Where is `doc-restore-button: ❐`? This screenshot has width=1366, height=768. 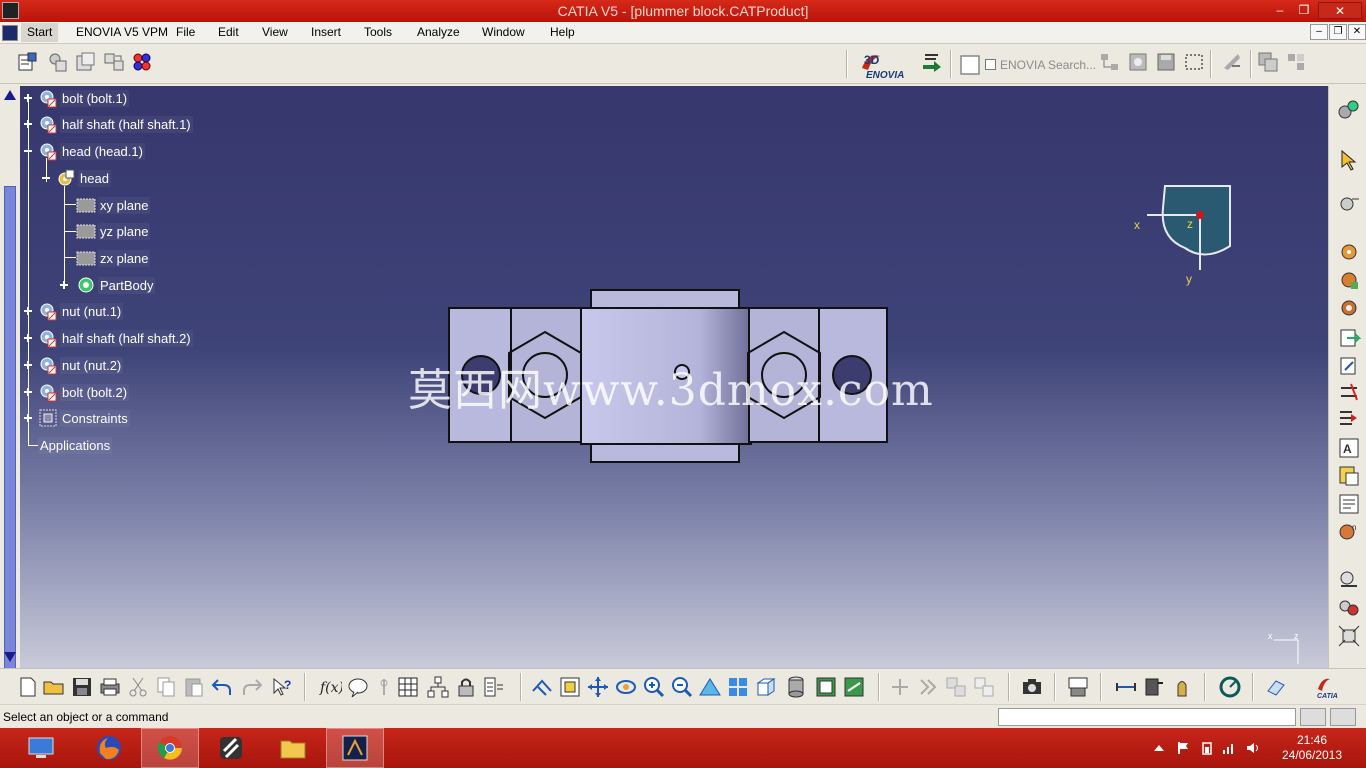
doc-restore-button: ❐ is located at coordinates (1338, 32).